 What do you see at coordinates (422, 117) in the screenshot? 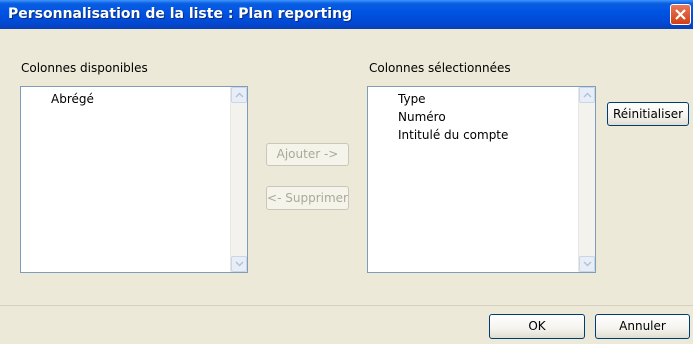
I see `list-item: Numéro` at bounding box center [422, 117].